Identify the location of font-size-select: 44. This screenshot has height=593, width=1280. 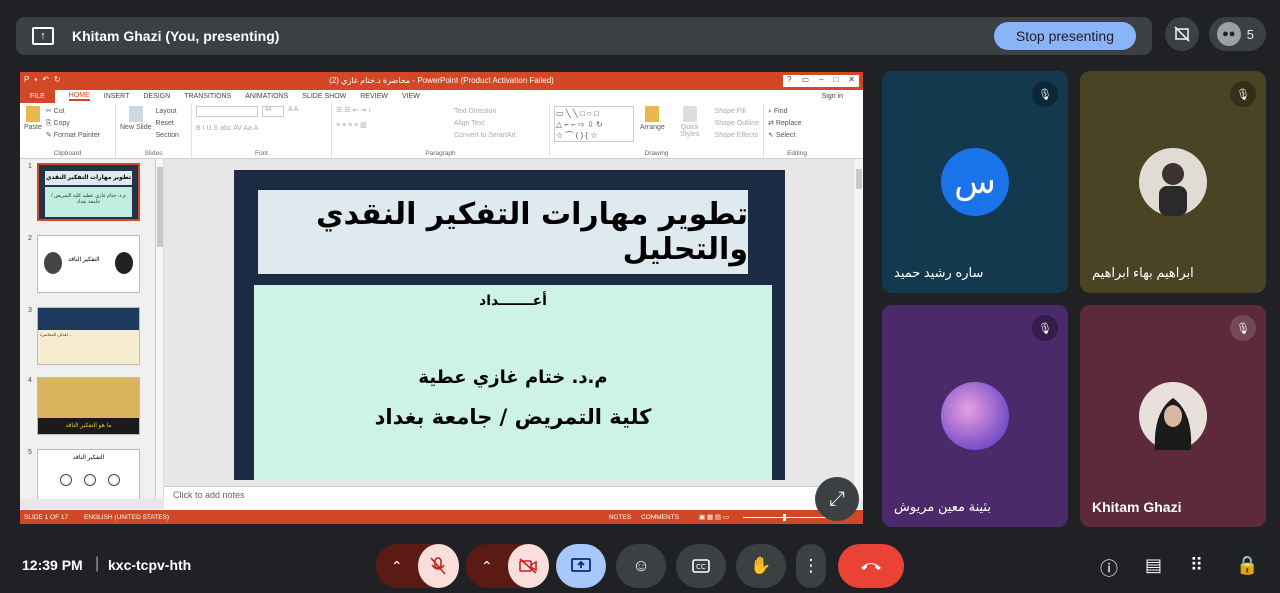
(273, 111).